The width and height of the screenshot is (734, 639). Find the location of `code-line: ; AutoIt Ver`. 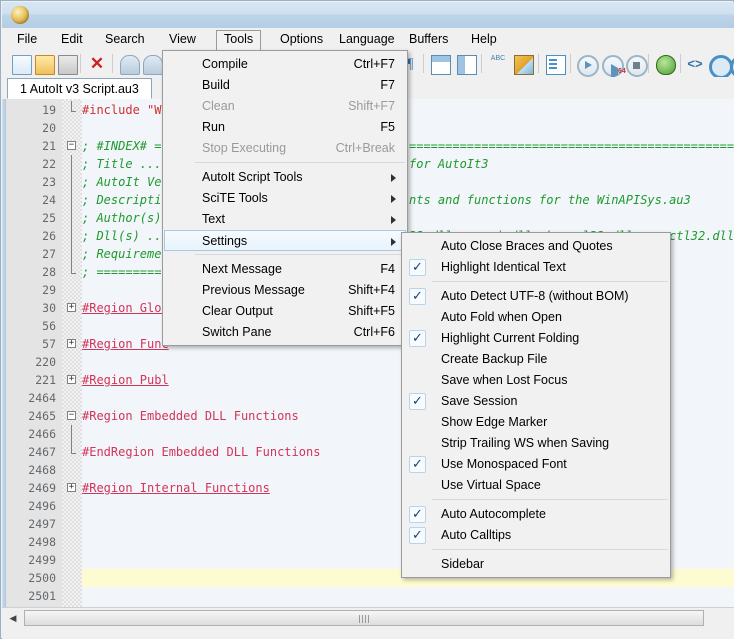

code-line: ; AutoIt Ver is located at coordinates (125, 182).